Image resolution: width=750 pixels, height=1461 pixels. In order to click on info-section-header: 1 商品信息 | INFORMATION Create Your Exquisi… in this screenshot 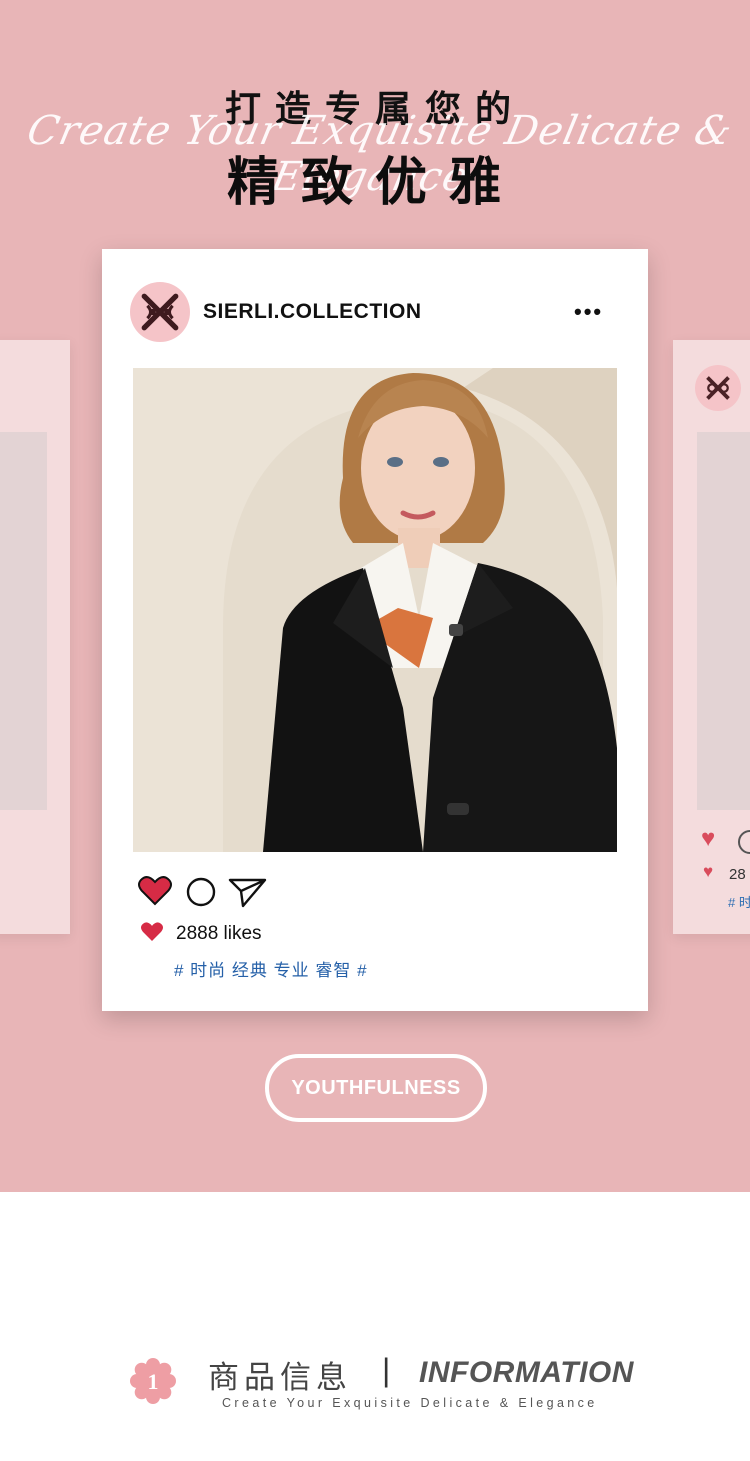, I will do `click(375, 1380)`.